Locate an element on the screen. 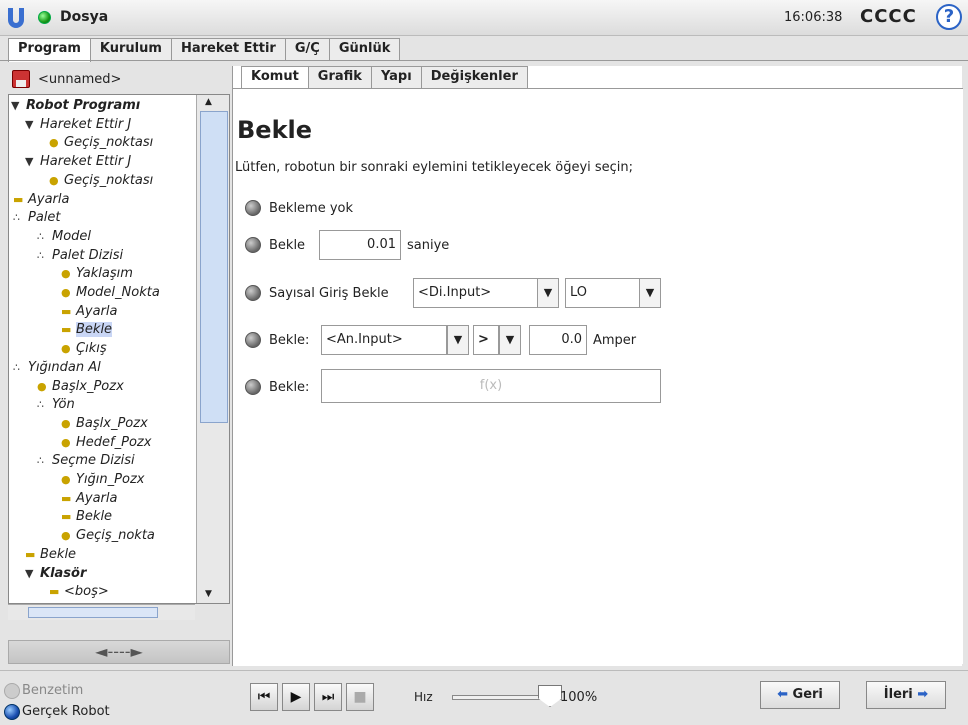 The height and width of the screenshot is (725, 968). tree-node: ● Yaklaşım is located at coordinates (97, 273).